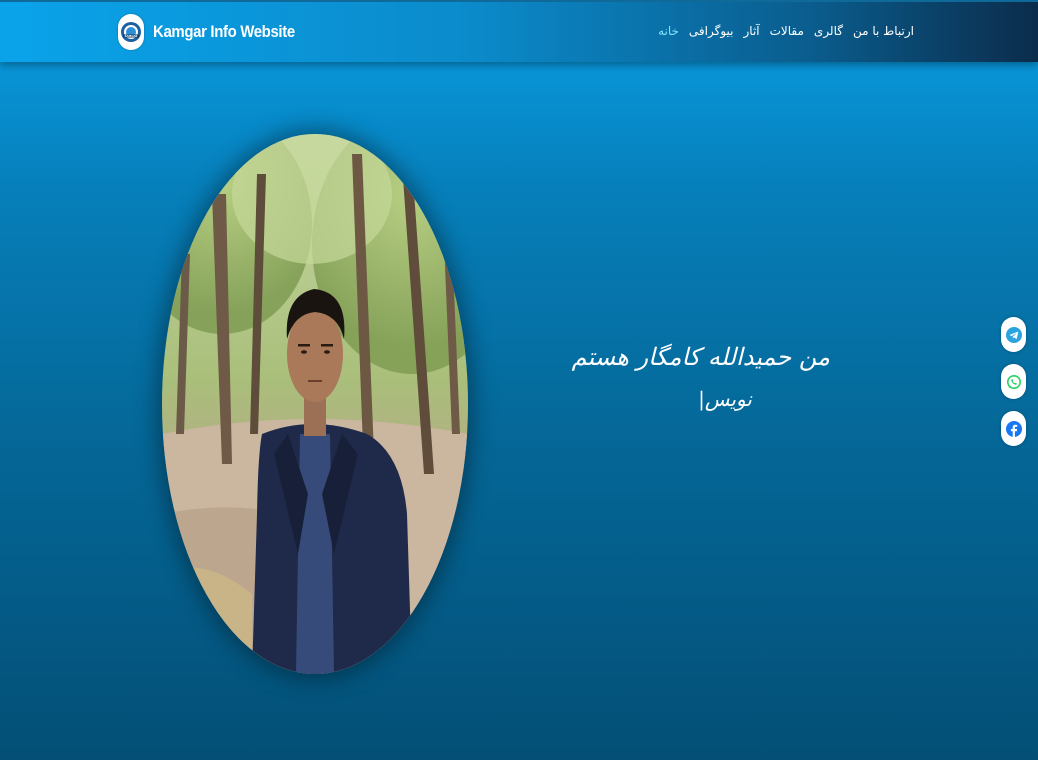 The width and height of the screenshot is (1038, 760). What do you see at coordinates (668, 31) in the screenshot?
I see `nav-item-home: خانه` at bounding box center [668, 31].